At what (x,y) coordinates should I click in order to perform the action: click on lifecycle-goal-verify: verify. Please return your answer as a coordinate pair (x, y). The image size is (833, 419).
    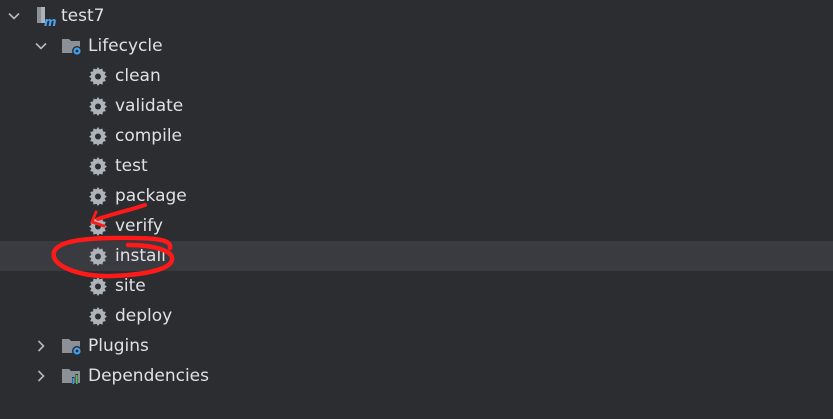
    Looking at the image, I should click on (416, 226).